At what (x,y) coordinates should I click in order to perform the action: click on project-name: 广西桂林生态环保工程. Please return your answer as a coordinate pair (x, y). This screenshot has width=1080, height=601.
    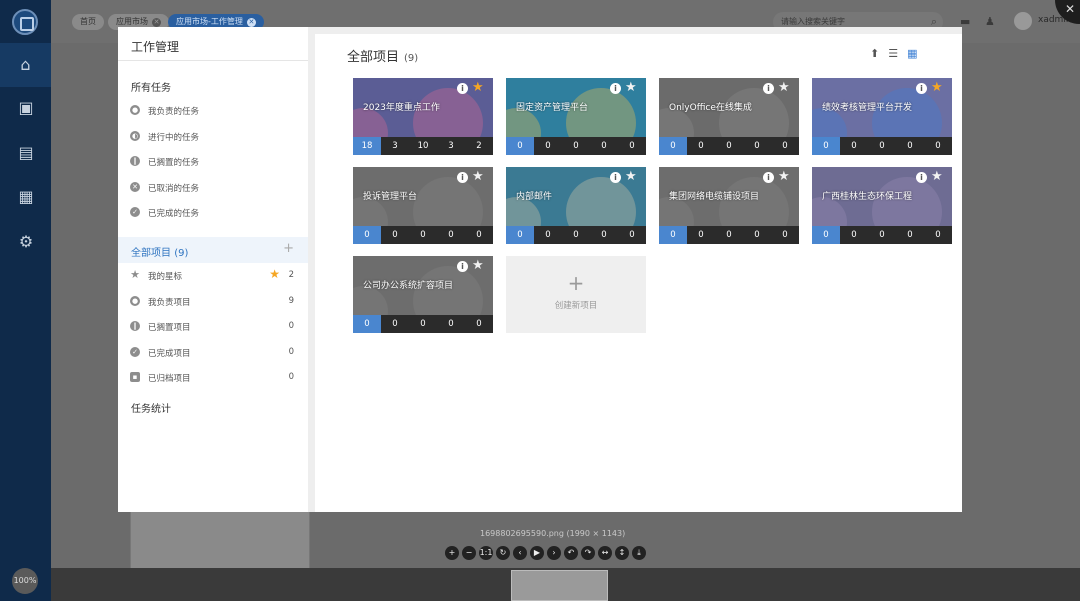
    Looking at the image, I should click on (867, 197).